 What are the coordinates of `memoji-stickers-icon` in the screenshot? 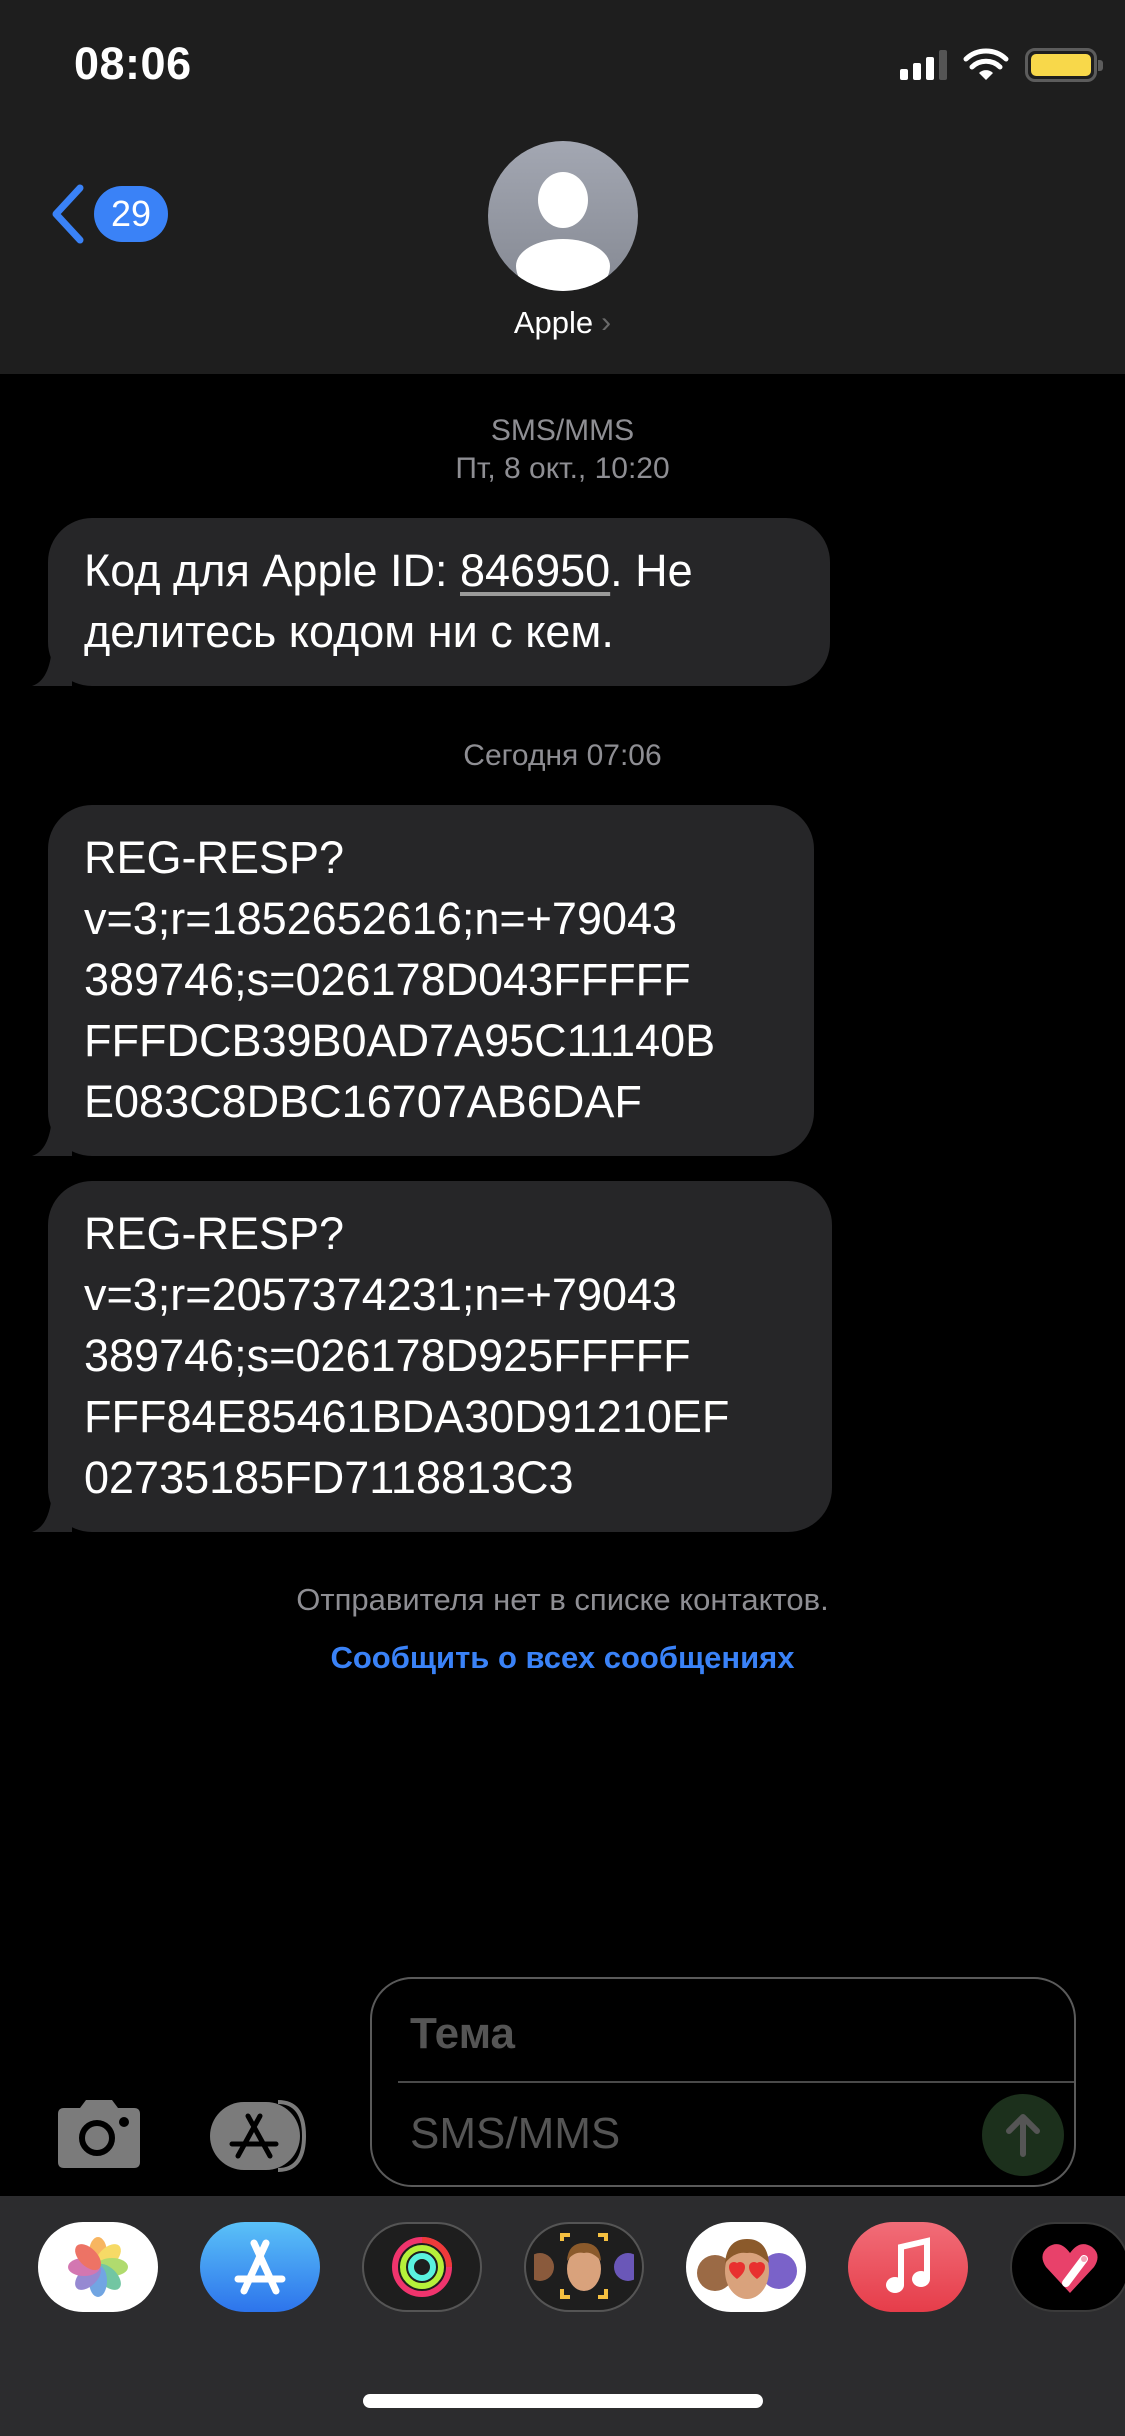 It's located at (747, 2269).